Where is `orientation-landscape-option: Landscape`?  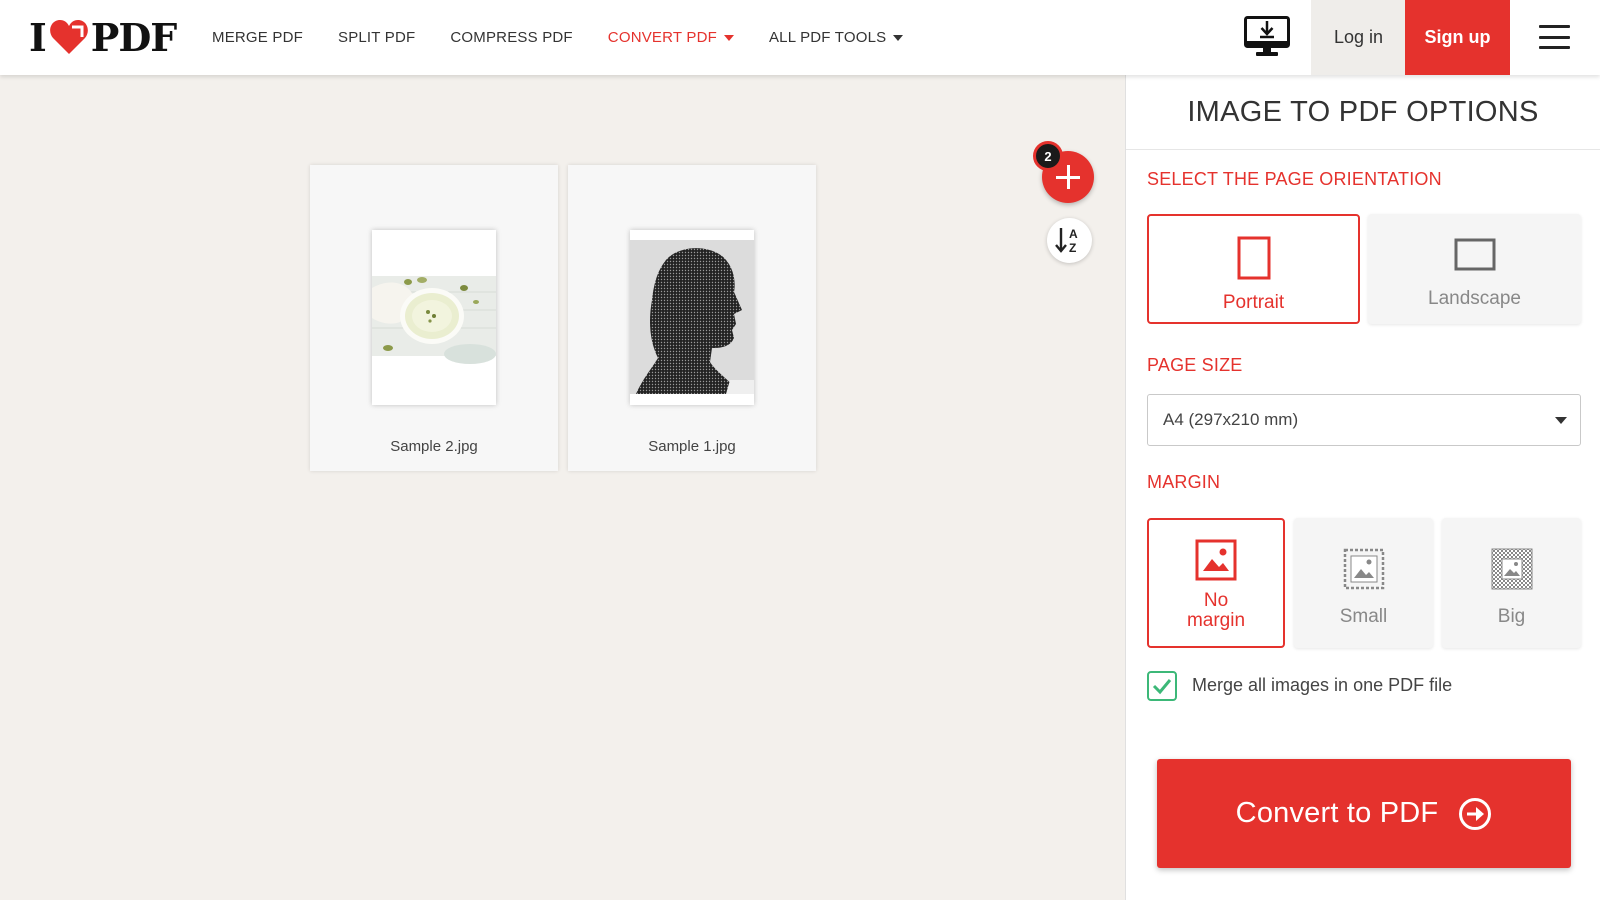
orientation-landscape-option: Landscape is located at coordinates (1474, 269).